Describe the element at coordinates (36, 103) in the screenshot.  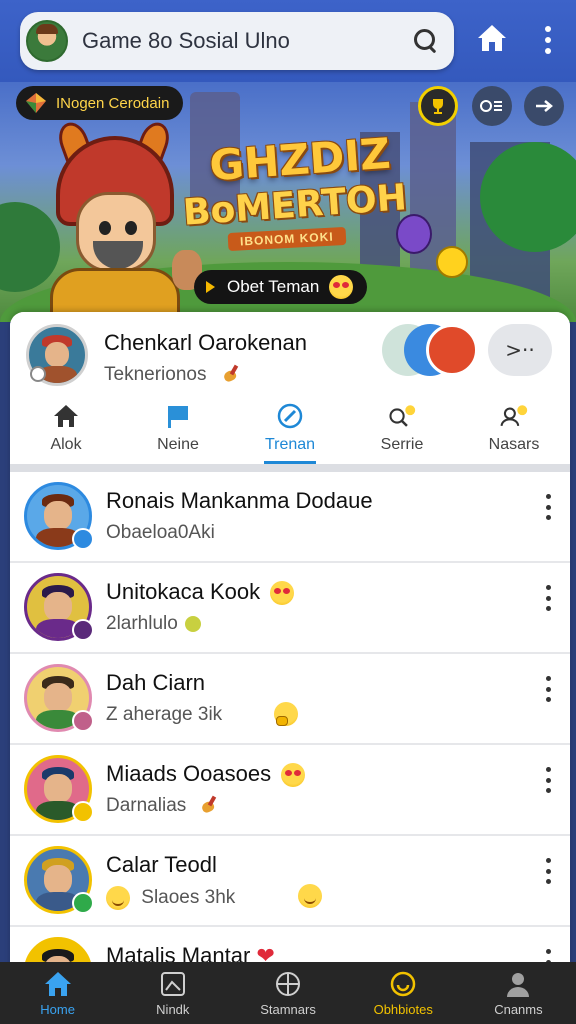
I see `gem-icon` at that location.